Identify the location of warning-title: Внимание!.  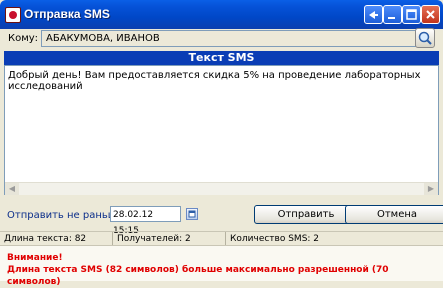
(35, 258).